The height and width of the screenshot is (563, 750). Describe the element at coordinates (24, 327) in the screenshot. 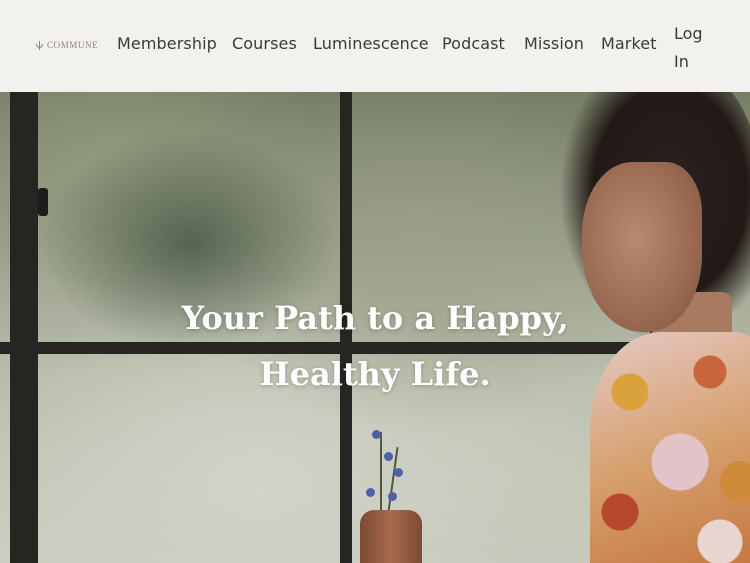

I see `window-frame-left` at that location.